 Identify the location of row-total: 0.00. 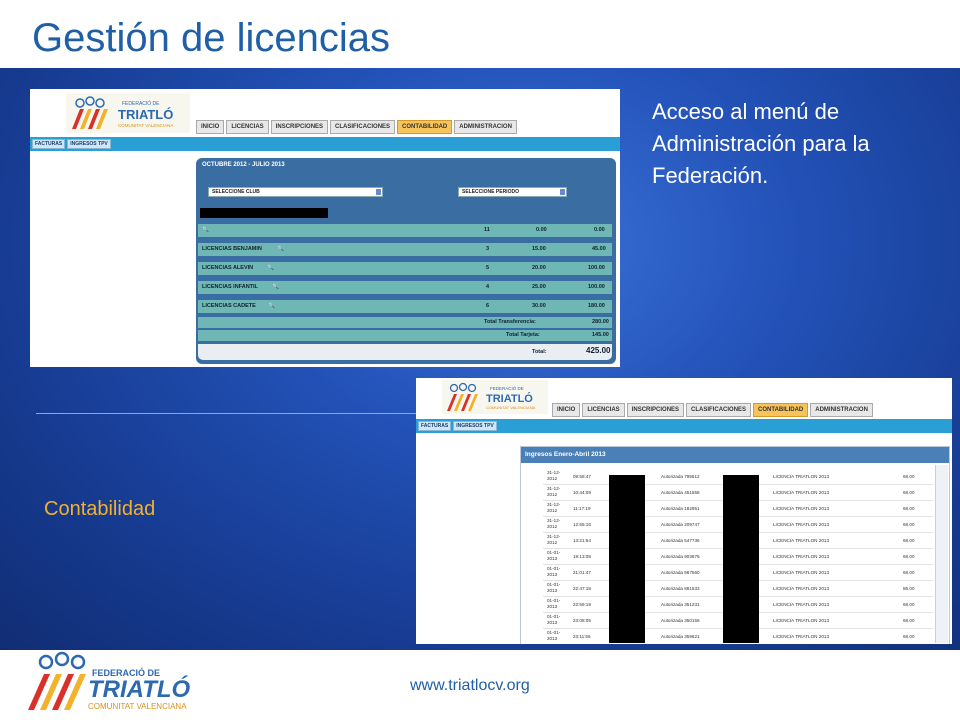
(599, 230).